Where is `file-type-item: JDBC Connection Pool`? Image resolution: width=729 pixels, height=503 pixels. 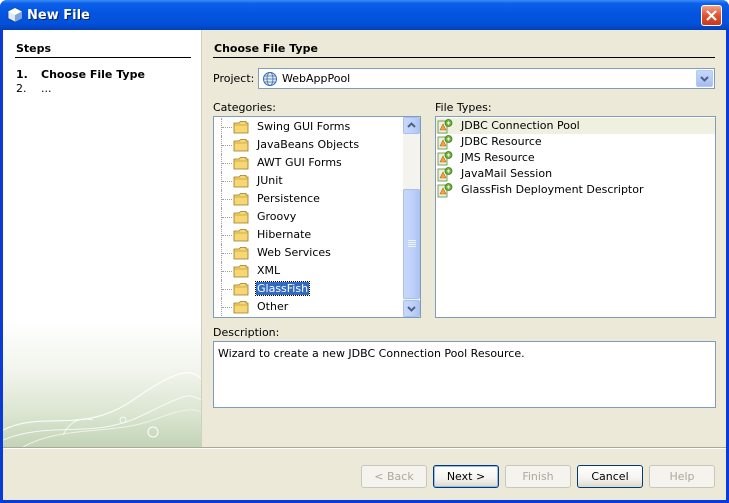 file-type-item: JDBC Connection Pool is located at coordinates (575, 126).